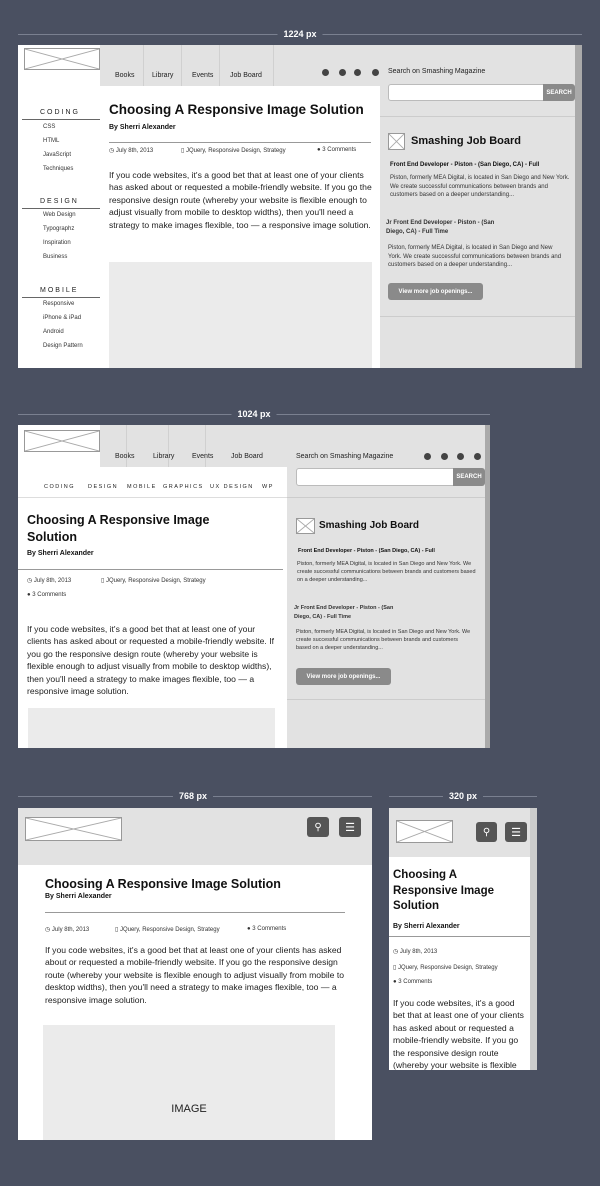 This screenshot has height=1186, width=600. Describe the element at coordinates (193, 446) in the screenshot. I see `header-nav-bar` at that location.